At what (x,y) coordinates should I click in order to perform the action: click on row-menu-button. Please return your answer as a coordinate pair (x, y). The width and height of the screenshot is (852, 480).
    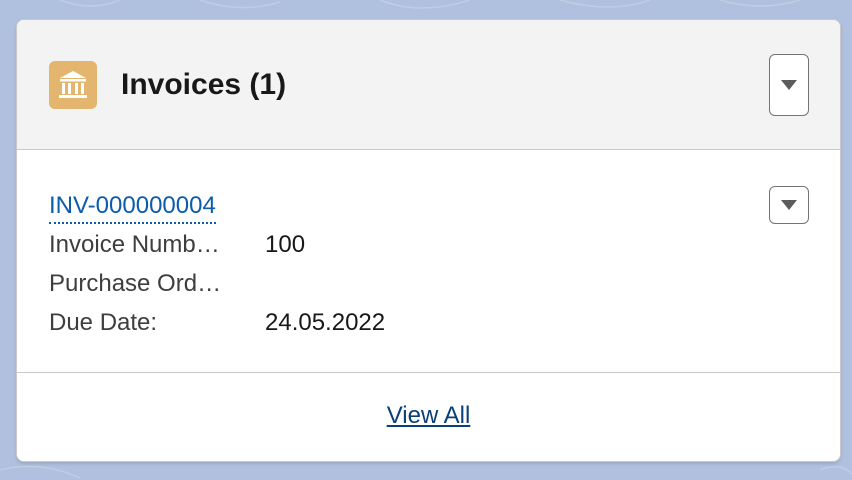
    Looking at the image, I should click on (789, 205).